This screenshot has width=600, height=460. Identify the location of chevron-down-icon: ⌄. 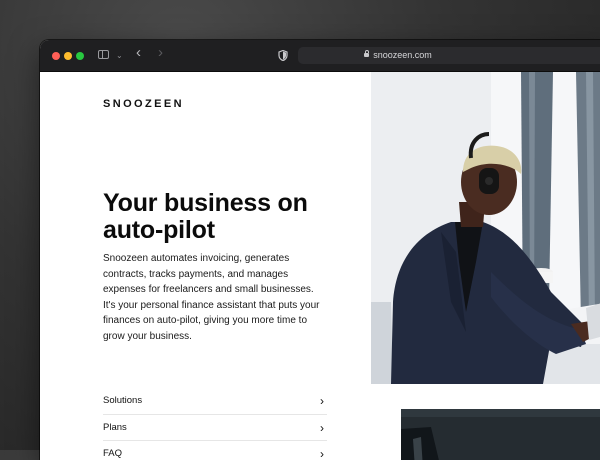
(119, 56).